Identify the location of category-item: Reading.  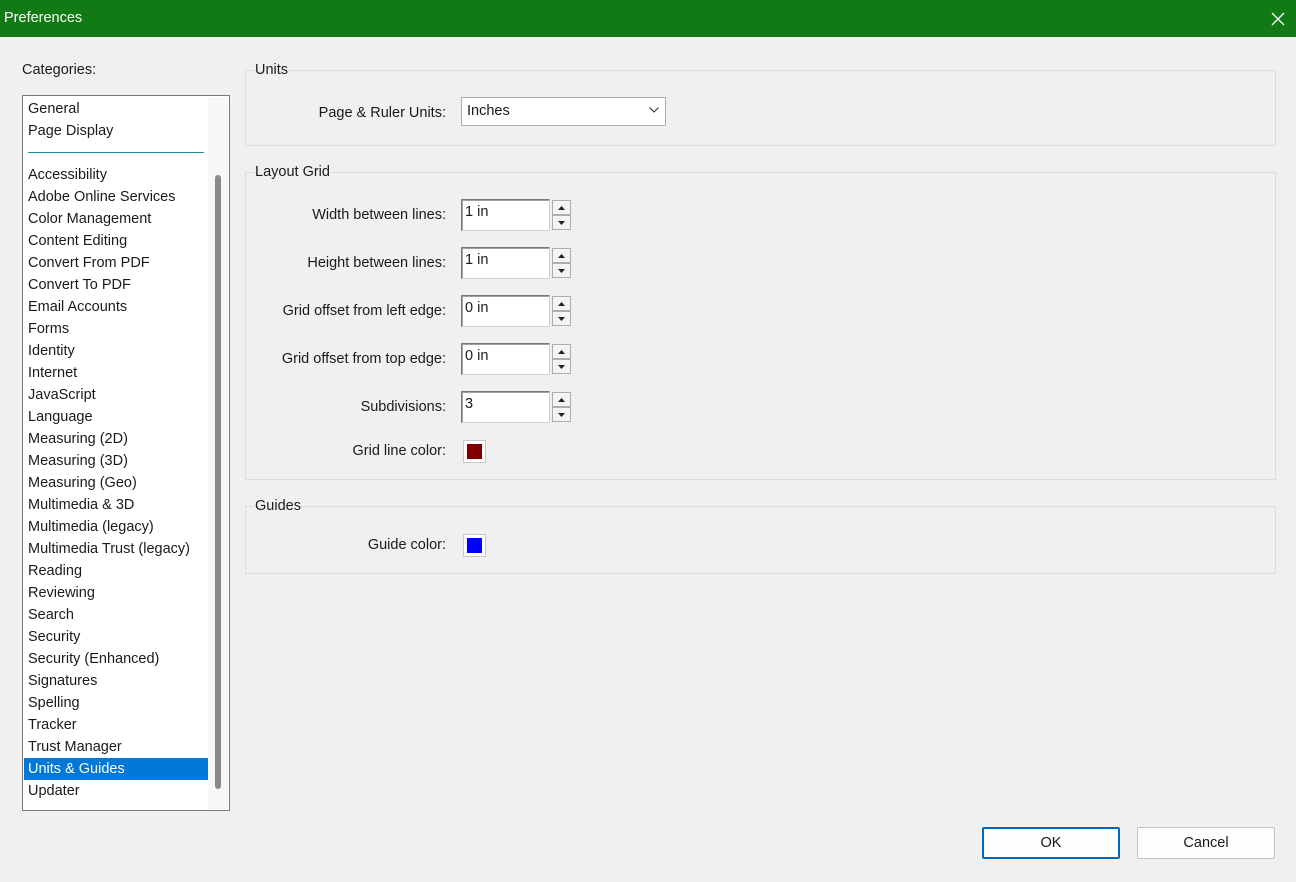
(116, 571).